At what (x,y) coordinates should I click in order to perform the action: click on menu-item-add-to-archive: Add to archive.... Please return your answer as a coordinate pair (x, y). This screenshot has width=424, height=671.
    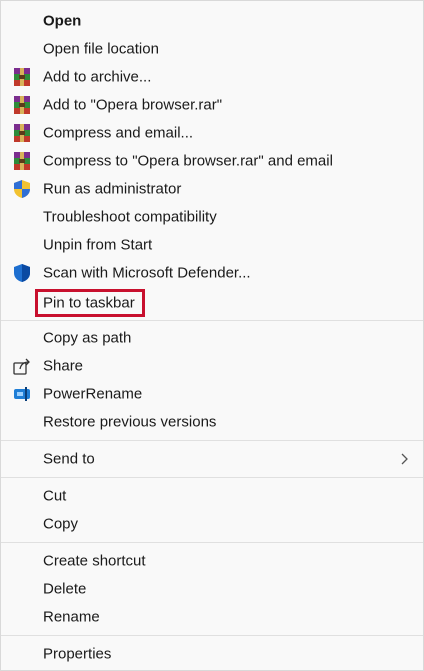
    Looking at the image, I should click on (212, 77).